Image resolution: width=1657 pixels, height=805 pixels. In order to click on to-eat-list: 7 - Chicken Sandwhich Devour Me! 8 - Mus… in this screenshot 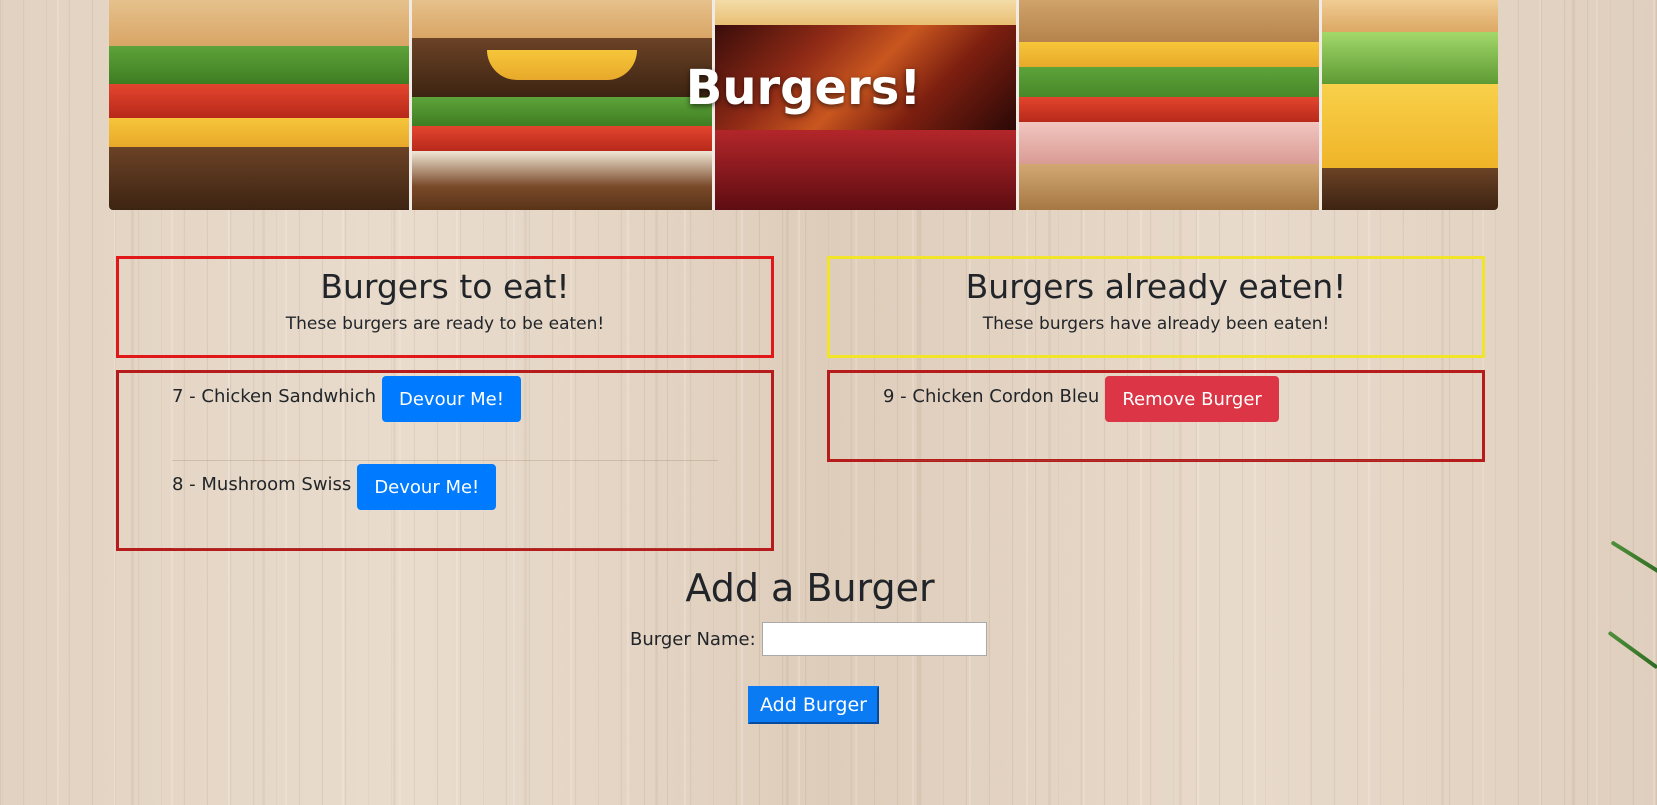, I will do `click(445, 460)`.